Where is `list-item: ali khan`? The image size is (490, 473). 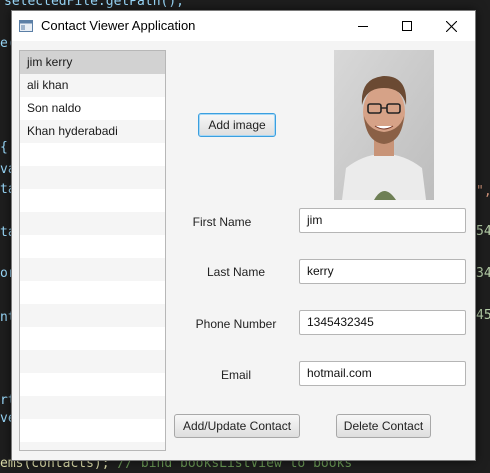 list-item: ali khan is located at coordinates (92, 85).